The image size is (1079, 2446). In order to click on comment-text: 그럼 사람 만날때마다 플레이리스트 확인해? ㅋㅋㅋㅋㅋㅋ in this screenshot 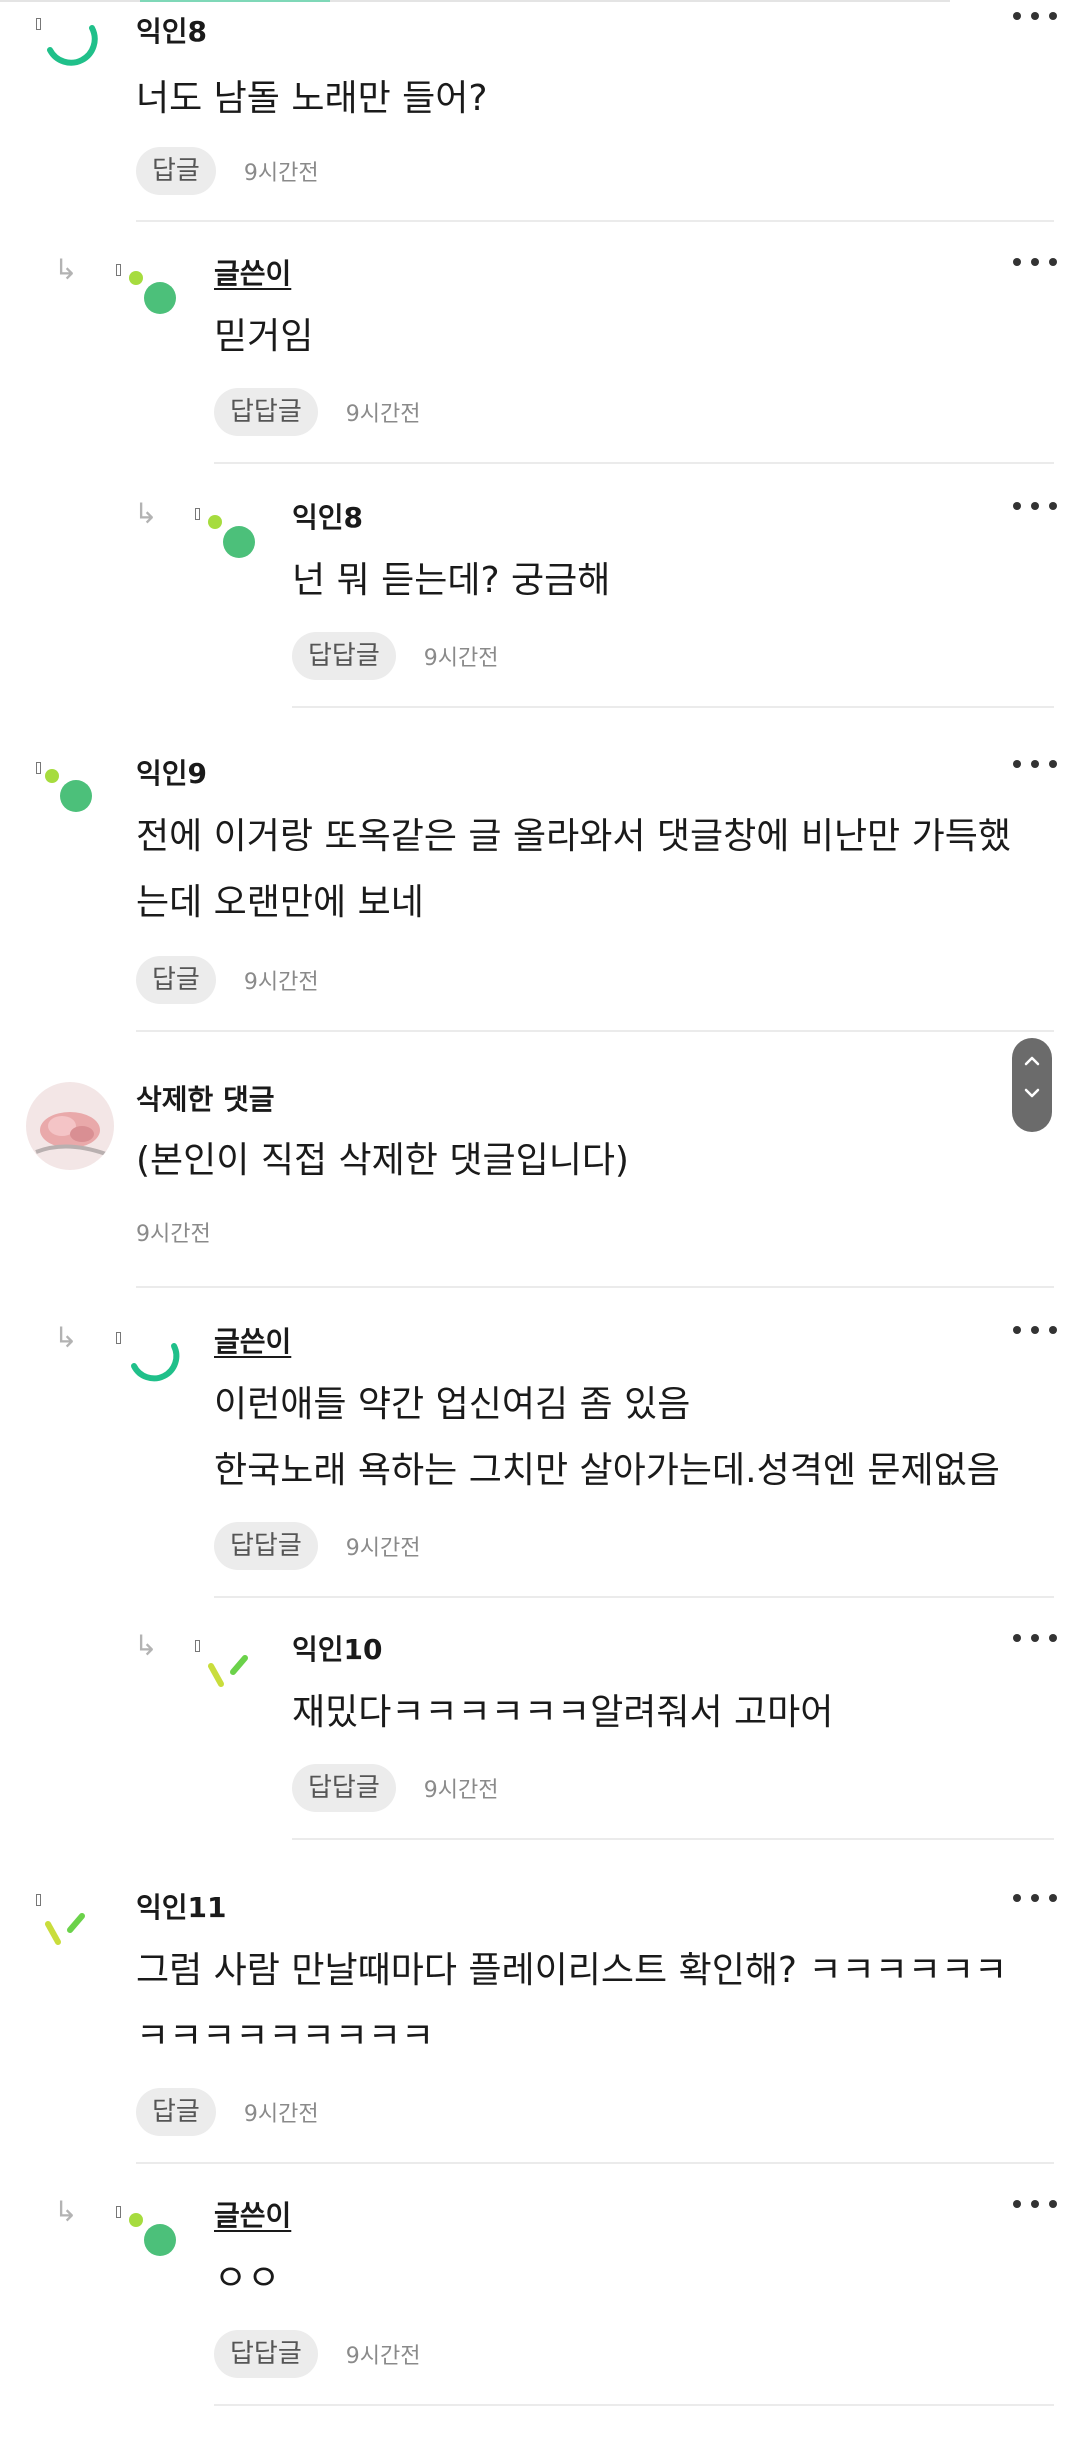, I will do `click(572, 1970)`.